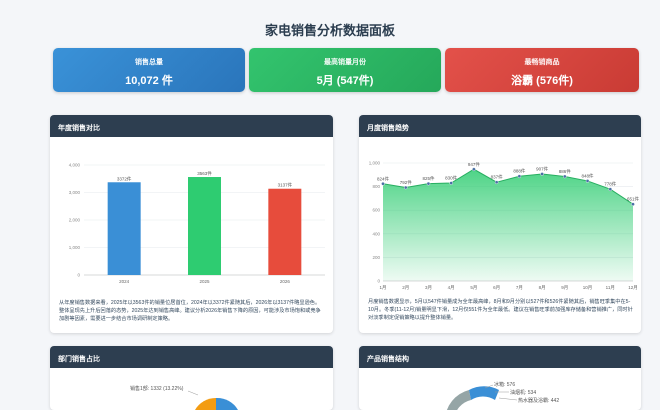  Describe the element at coordinates (473, 288) in the screenshot. I see `x-tick-label: 5月` at that location.